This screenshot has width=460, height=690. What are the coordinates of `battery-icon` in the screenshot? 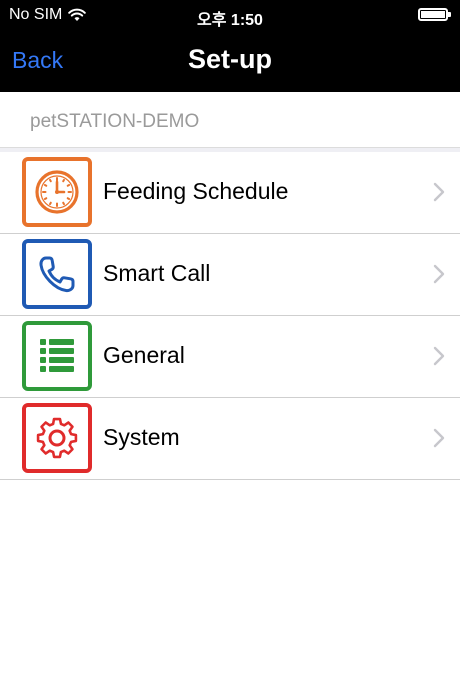 It's located at (434, 14).